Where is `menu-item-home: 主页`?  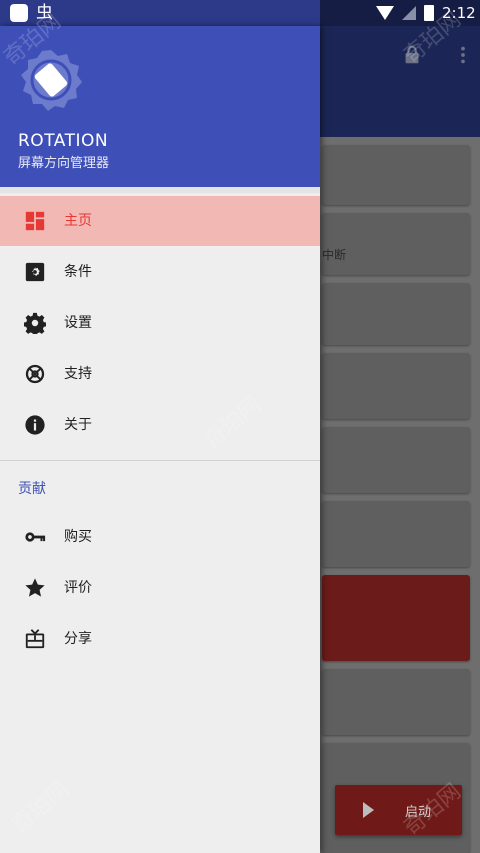
menu-item-home: 主页 is located at coordinates (160, 221).